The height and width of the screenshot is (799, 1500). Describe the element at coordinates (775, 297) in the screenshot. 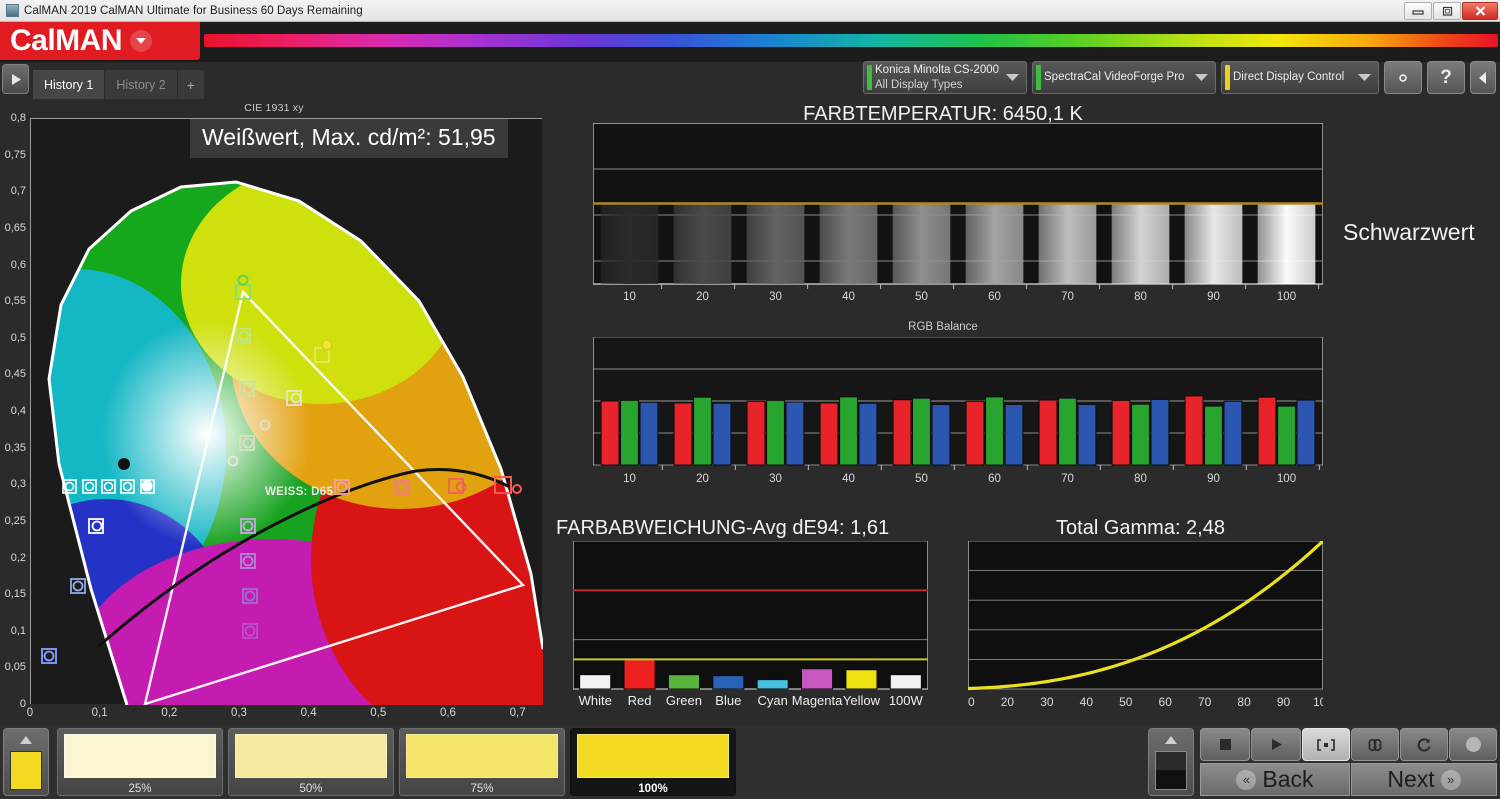

I see `ct-x-tick: 30` at that location.